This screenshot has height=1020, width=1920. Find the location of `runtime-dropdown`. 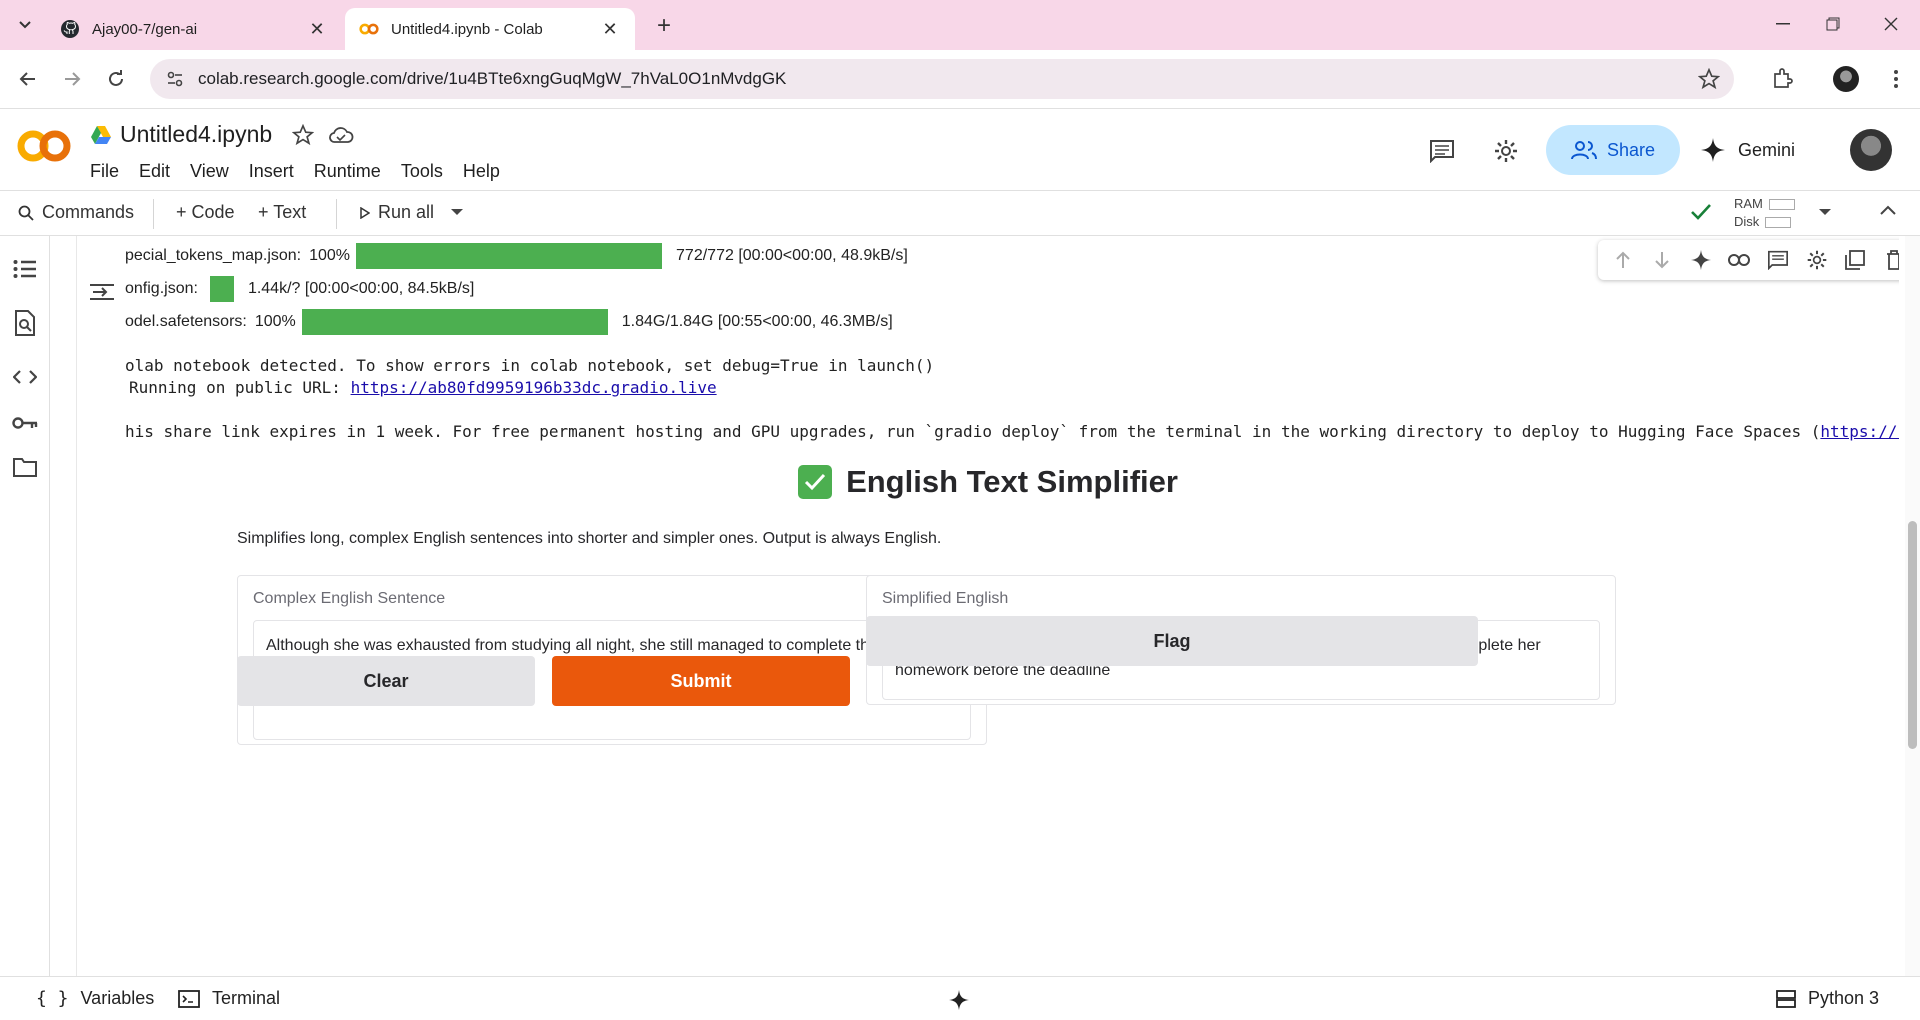

runtime-dropdown is located at coordinates (1825, 212).